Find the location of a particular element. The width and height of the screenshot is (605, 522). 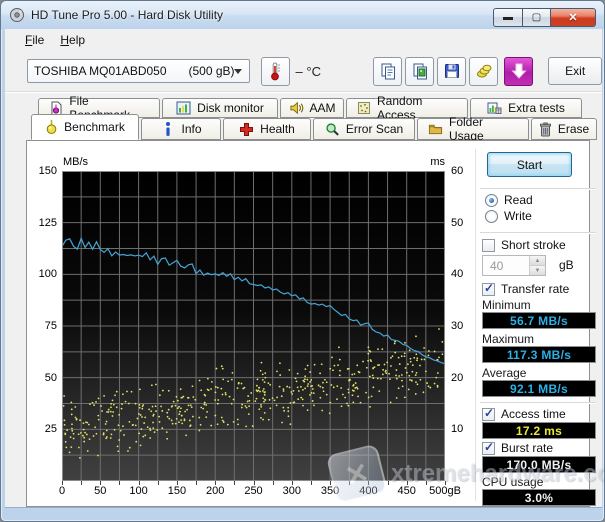

window-title: HD Tune Pro 5.00 - Hard Disk Utility is located at coordinates (127, 15).